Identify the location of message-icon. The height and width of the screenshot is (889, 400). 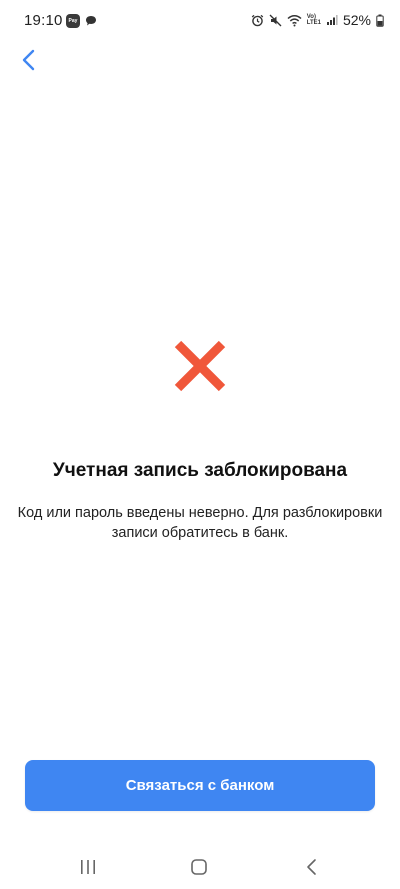
(91, 21).